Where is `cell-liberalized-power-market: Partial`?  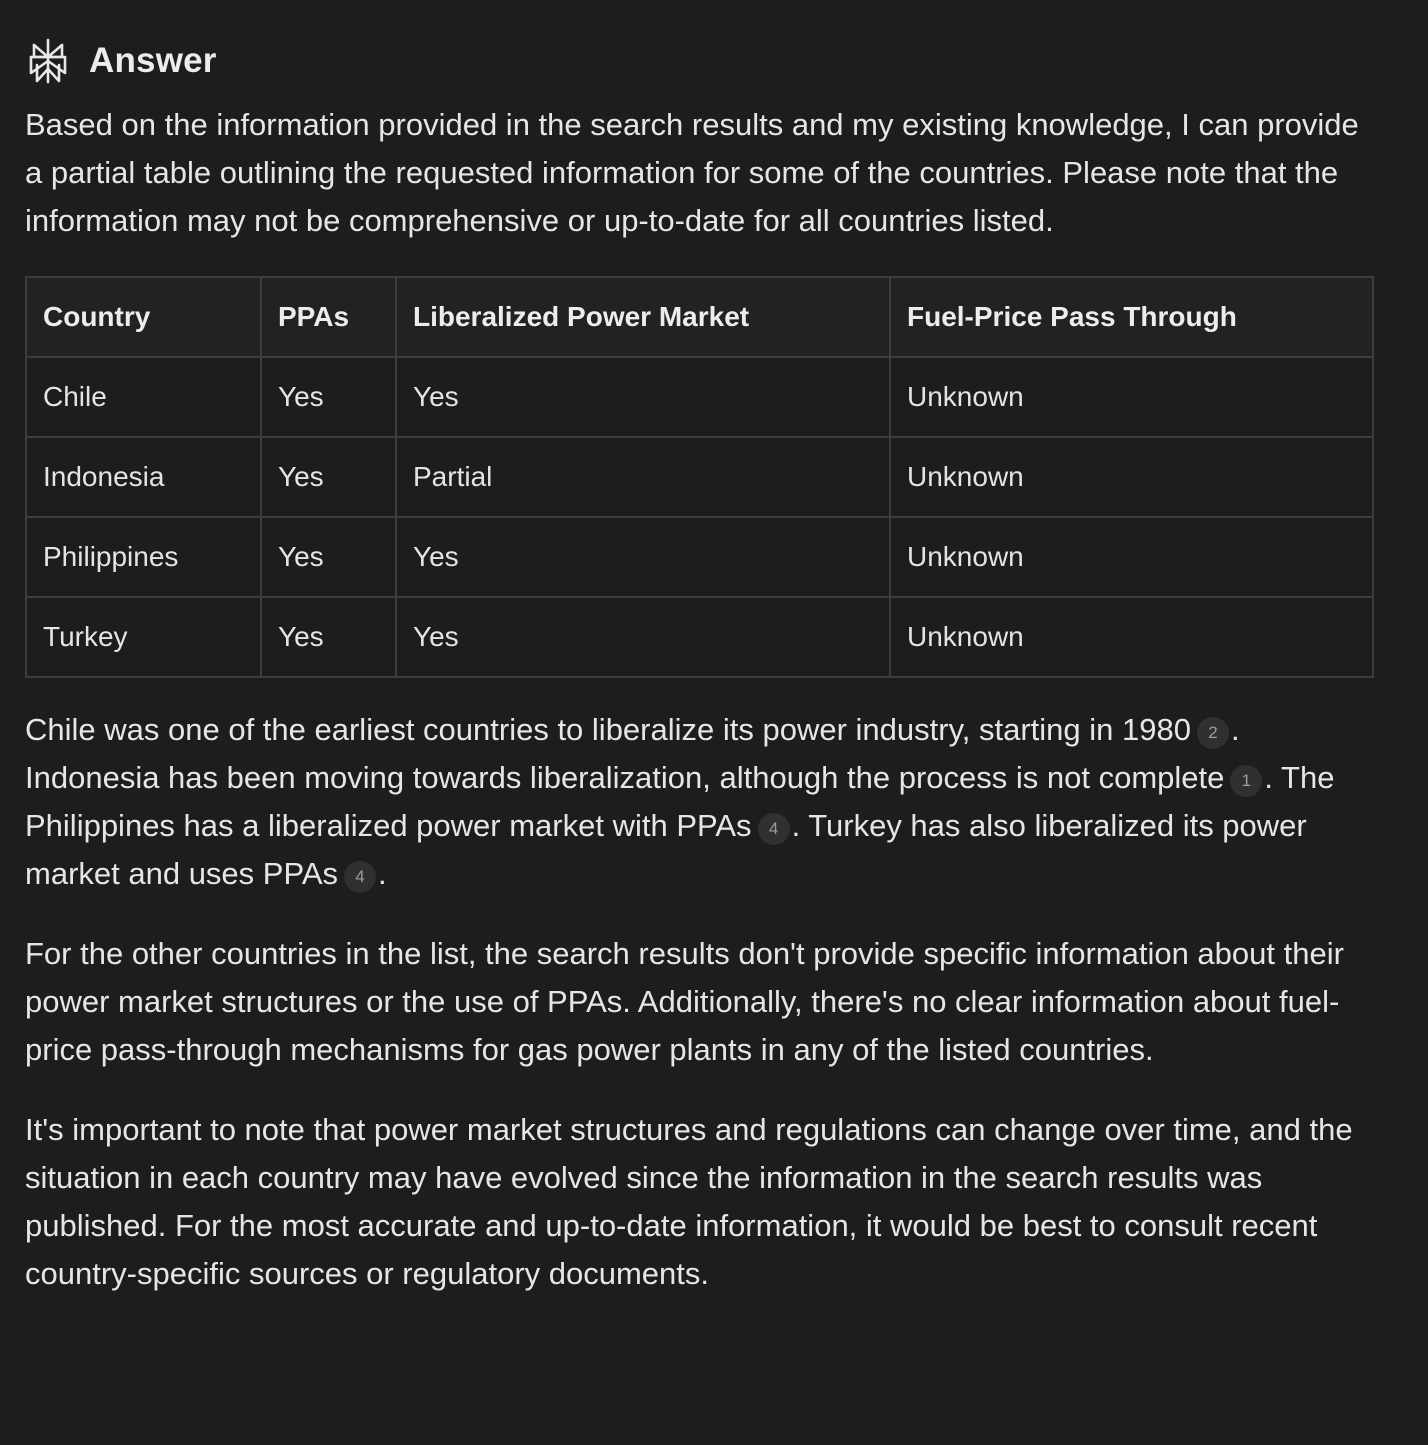 cell-liberalized-power-market: Partial is located at coordinates (643, 477).